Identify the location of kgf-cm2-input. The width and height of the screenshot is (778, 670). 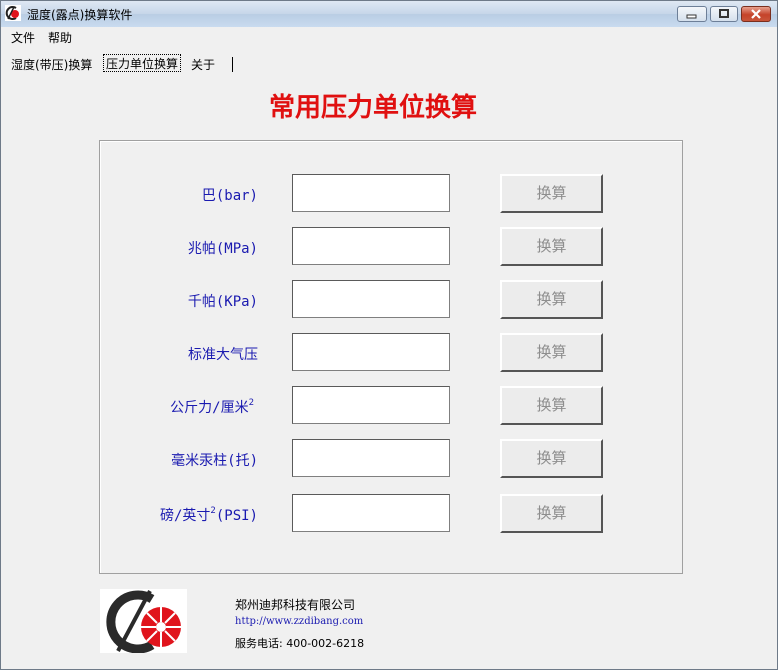
(371, 405).